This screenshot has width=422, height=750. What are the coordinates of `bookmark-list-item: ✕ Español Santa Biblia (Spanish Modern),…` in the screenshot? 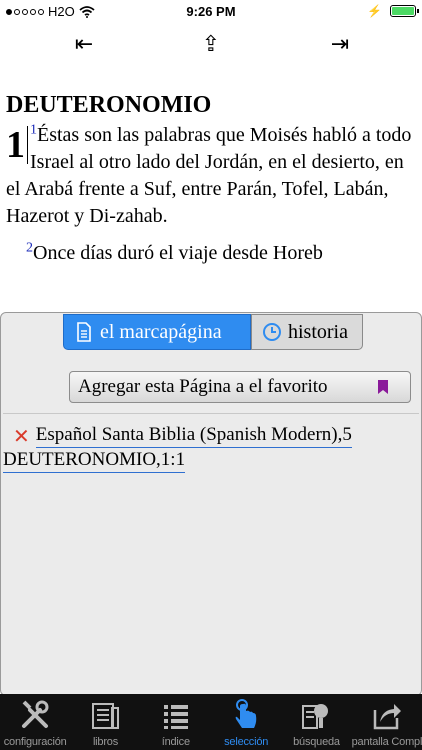 It's located at (211, 448).